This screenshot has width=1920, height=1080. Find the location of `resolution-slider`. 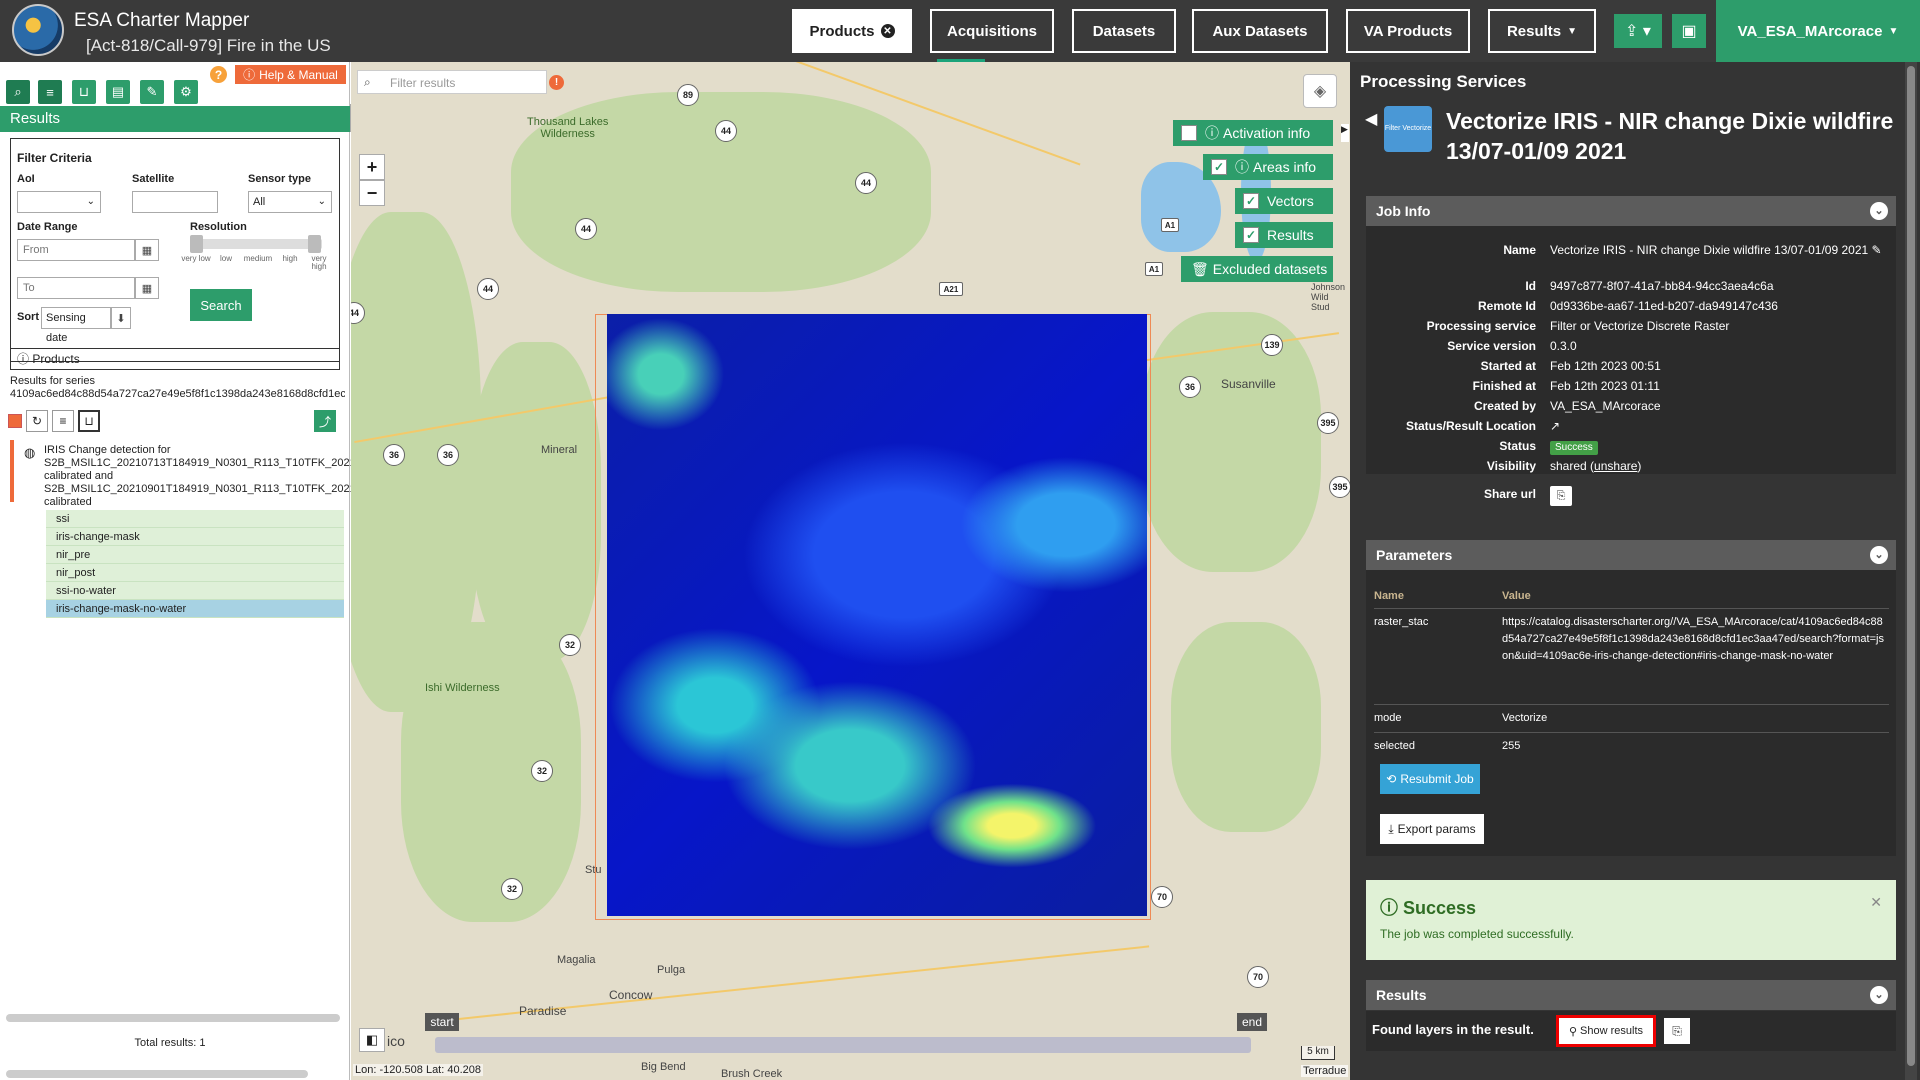

resolution-slider is located at coordinates (256, 244).